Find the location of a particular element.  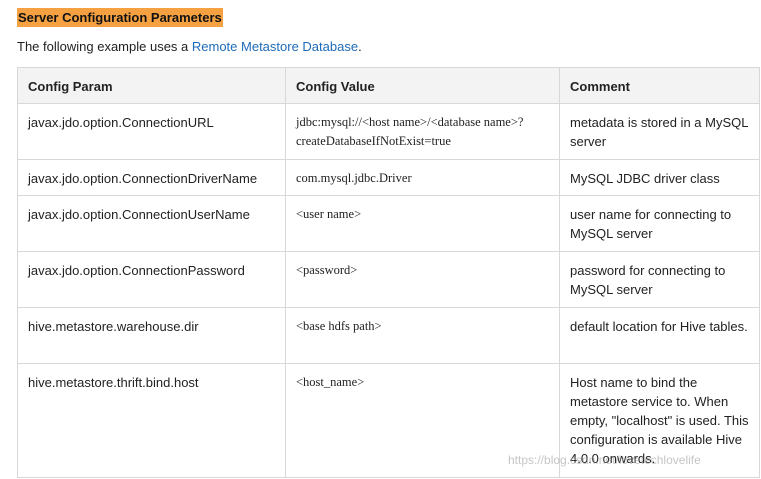

table-header-row: Config Param Config Value Comment is located at coordinates (388, 85).